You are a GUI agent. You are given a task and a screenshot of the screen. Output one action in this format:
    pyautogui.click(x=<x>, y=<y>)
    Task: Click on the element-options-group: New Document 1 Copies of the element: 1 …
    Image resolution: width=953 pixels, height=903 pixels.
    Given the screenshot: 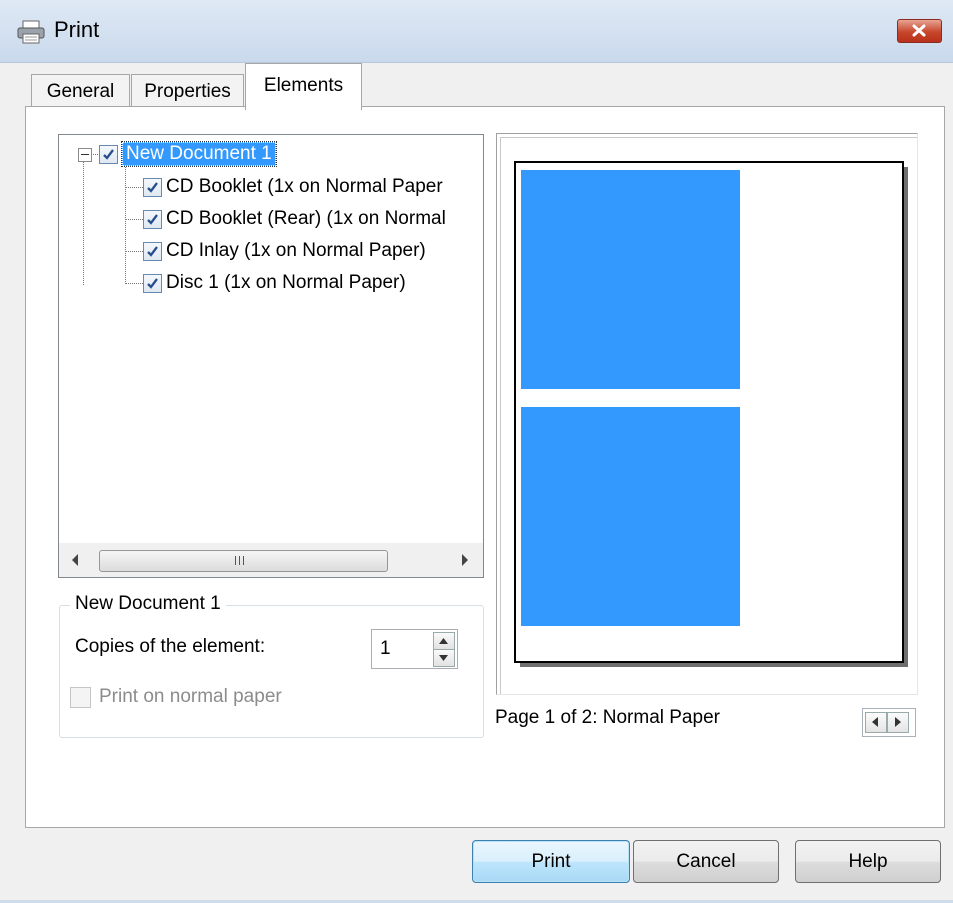 What is the action you would take?
    pyautogui.click(x=271, y=665)
    